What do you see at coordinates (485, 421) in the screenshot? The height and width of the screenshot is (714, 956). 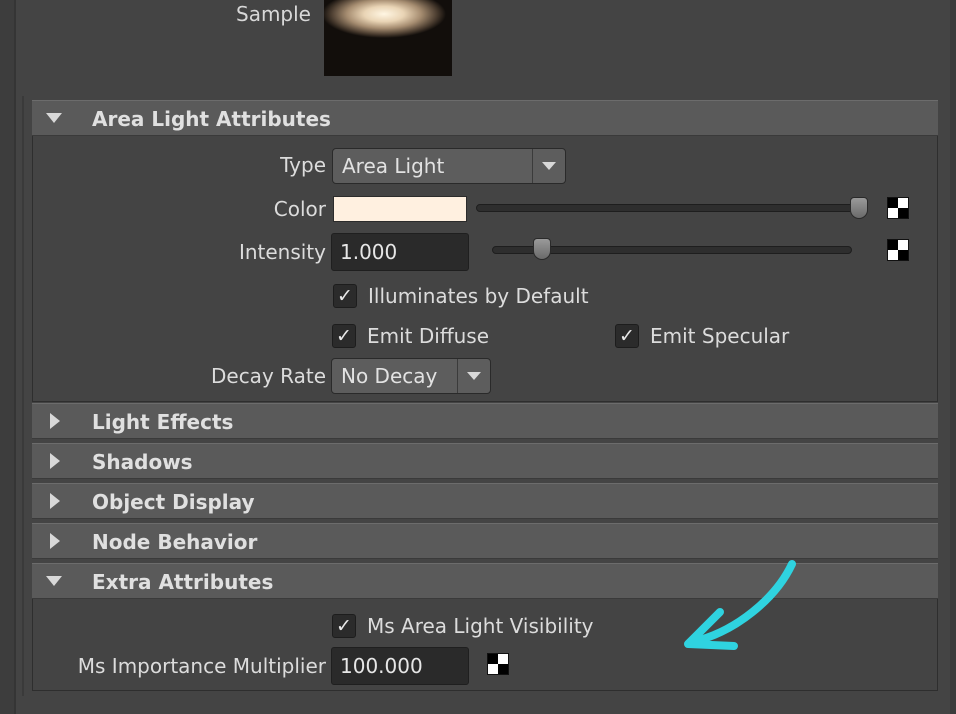 I see `section-light-effects: Light Effects` at bounding box center [485, 421].